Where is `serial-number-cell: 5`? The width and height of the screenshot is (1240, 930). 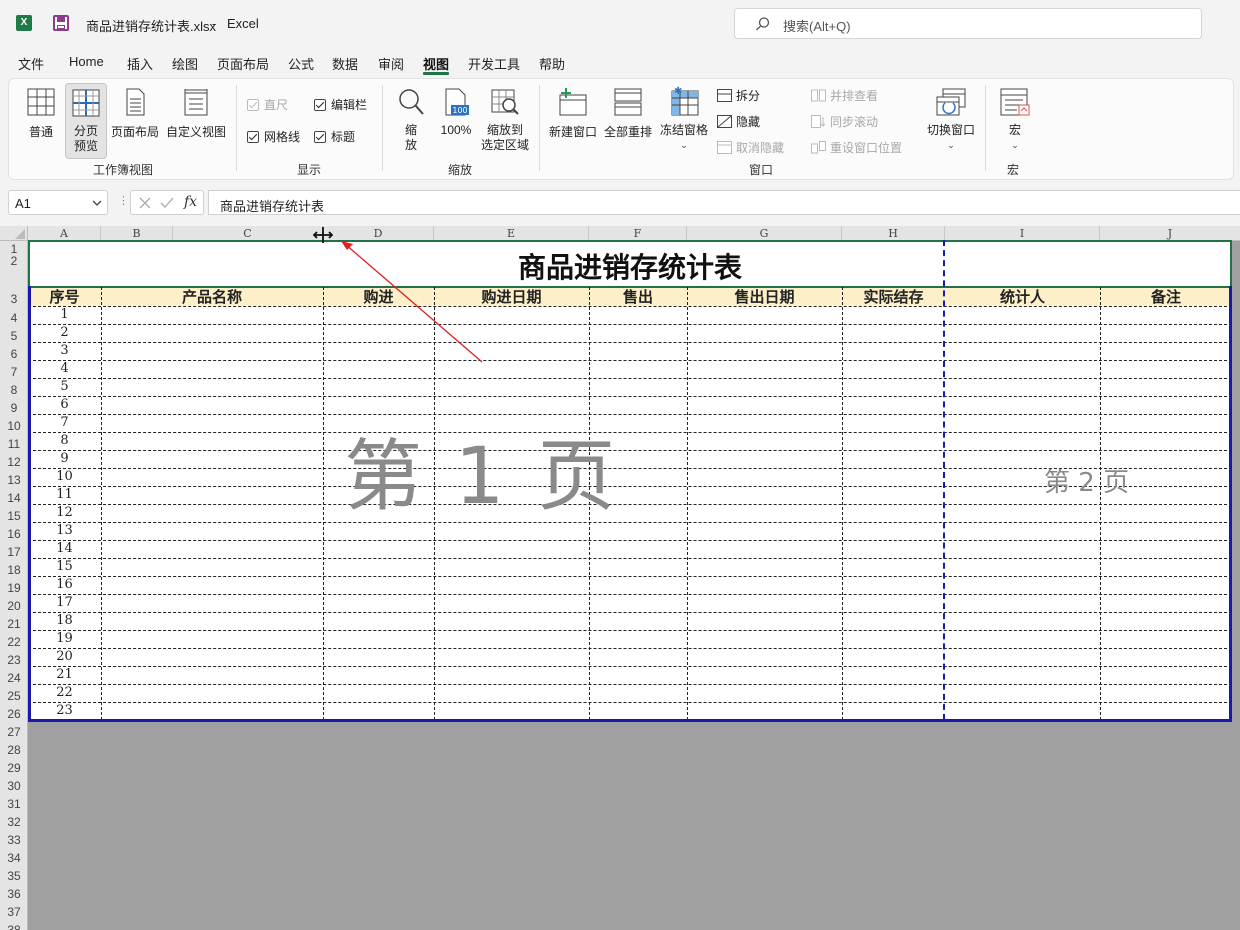 serial-number-cell: 5 is located at coordinates (64, 387).